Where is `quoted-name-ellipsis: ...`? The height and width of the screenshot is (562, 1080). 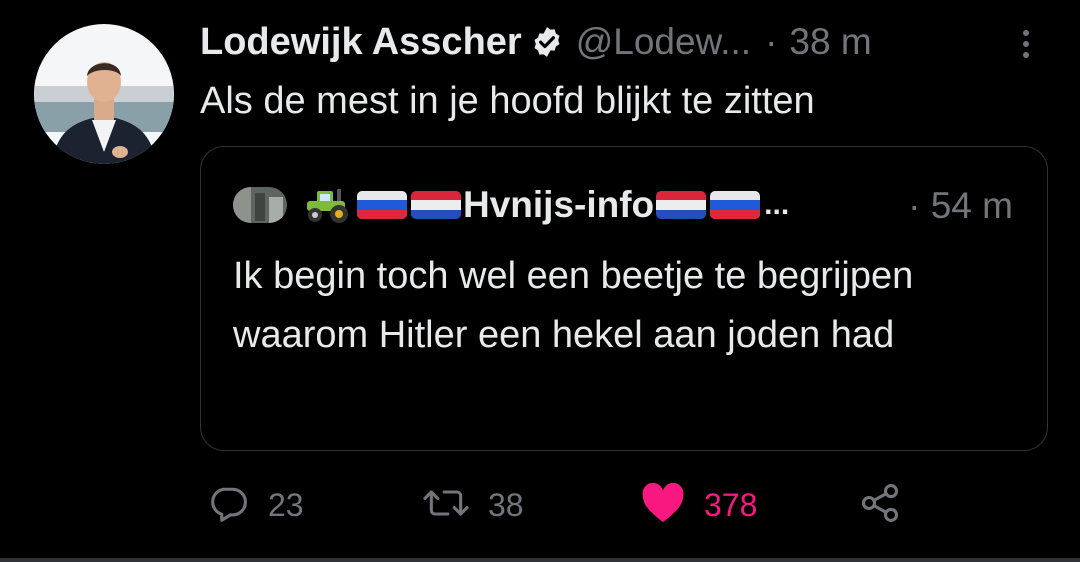
quoted-name-ellipsis: ... is located at coordinates (777, 204).